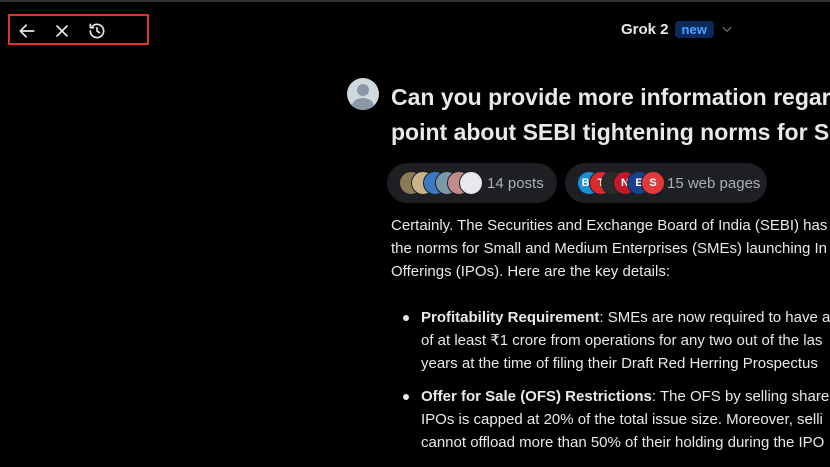 The image size is (830, 467). What do you see at coordinates (645, 29) in the screenshot?
I see `model-name: Grok 2` at bounding box center [645, 29].